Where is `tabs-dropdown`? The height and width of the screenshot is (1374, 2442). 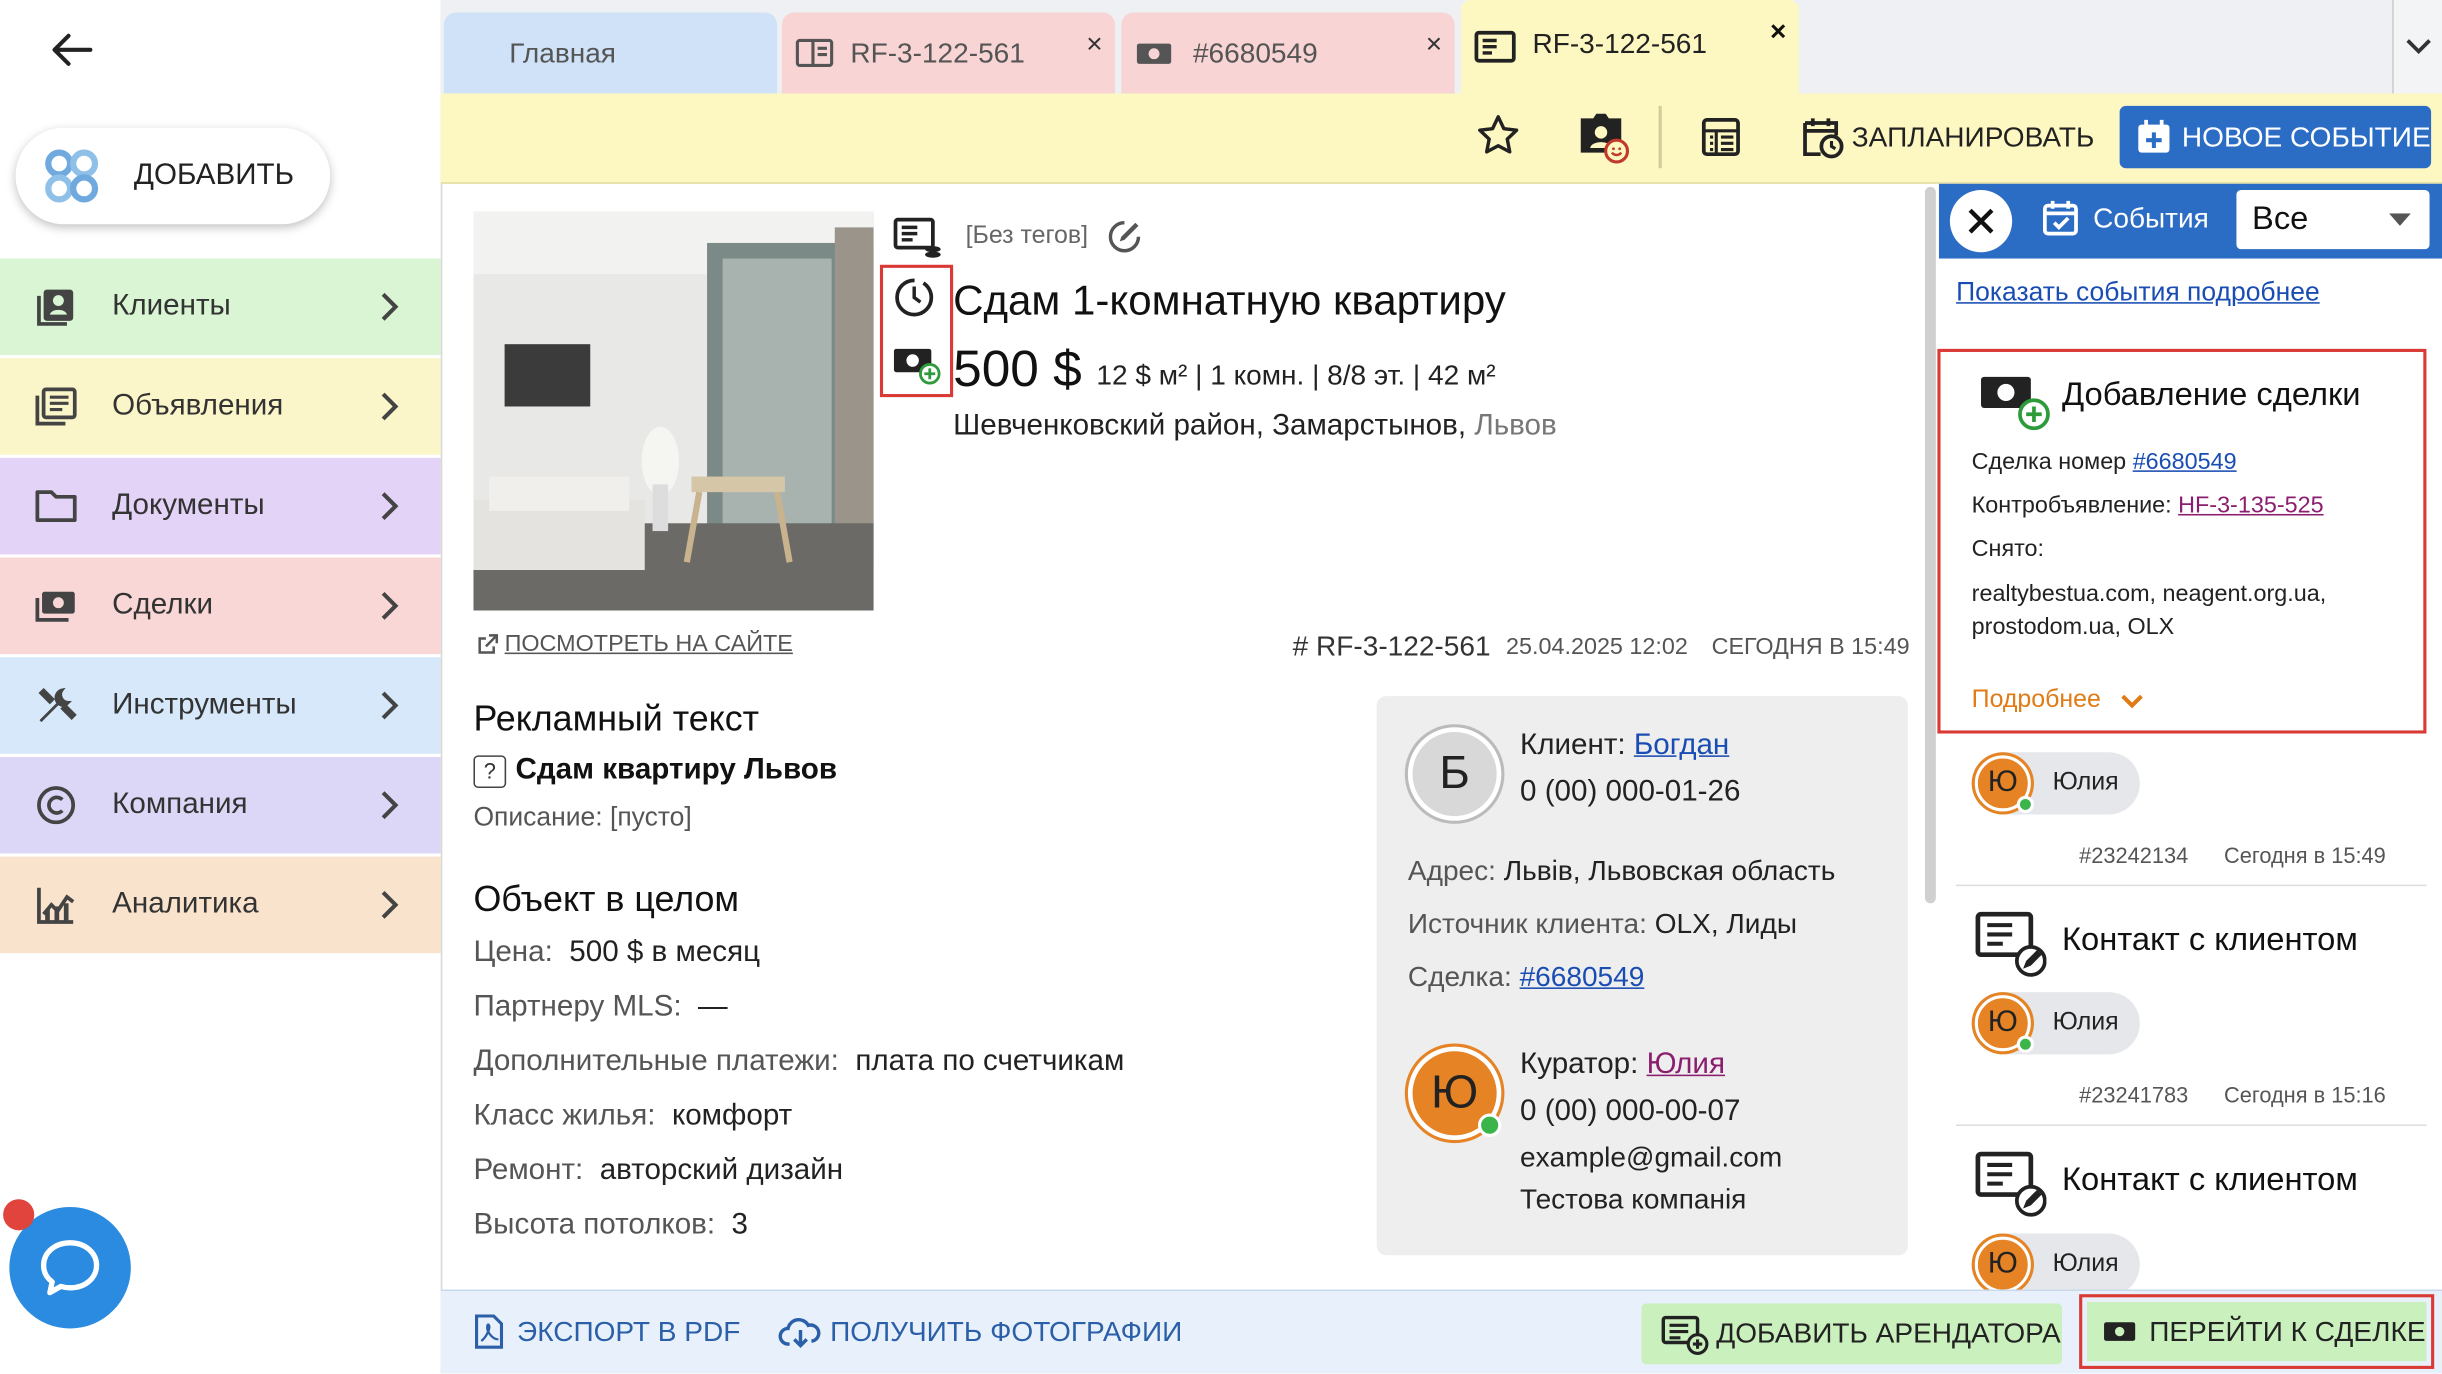 tabs-dropdown is located at coordinates (2417, 47).